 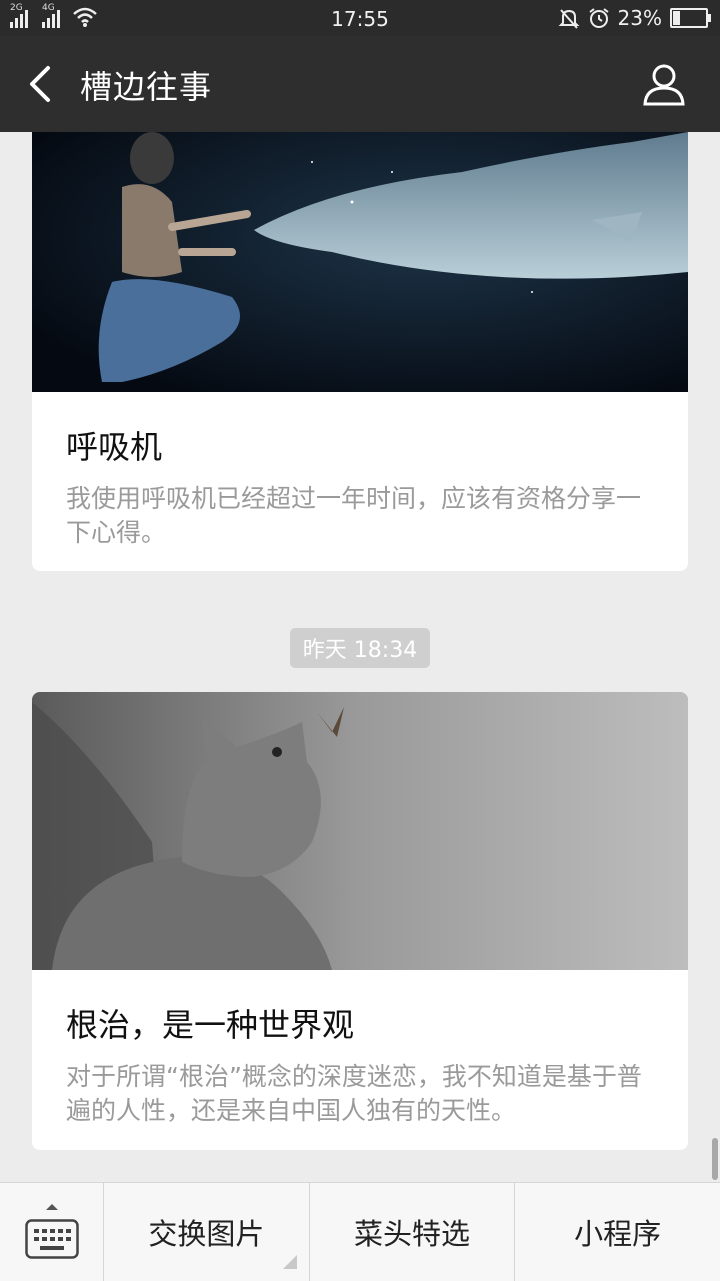 I want to click on menu-item-featured: 菜头特选, so click(x=413, y=1232).